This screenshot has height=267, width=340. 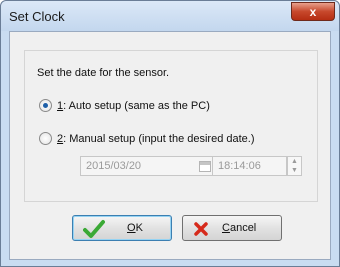 I want to click on prompt-text: Set the date for the sensor., so click(x=103, y=73).